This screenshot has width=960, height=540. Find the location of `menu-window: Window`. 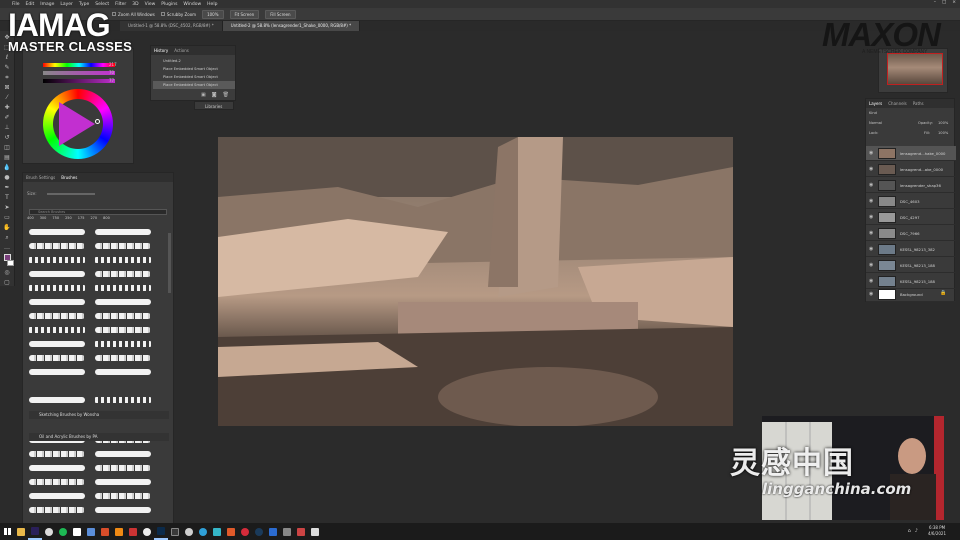

menu-window: Window is located at coordinates (192, 4).